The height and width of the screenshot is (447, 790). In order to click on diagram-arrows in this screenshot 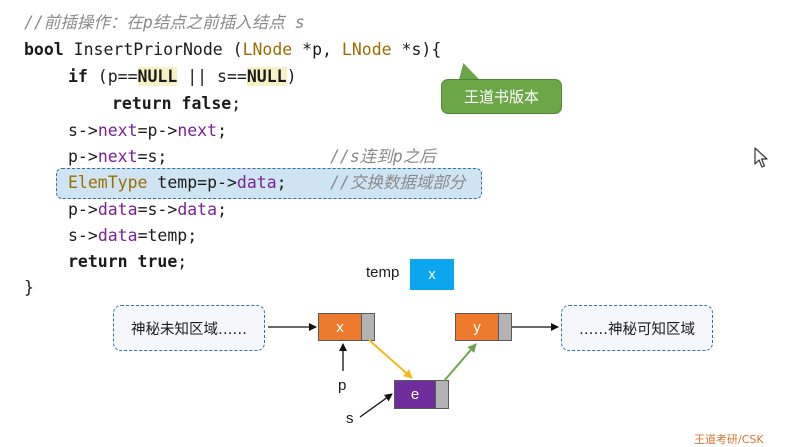, I will do `click(413, 370)`.